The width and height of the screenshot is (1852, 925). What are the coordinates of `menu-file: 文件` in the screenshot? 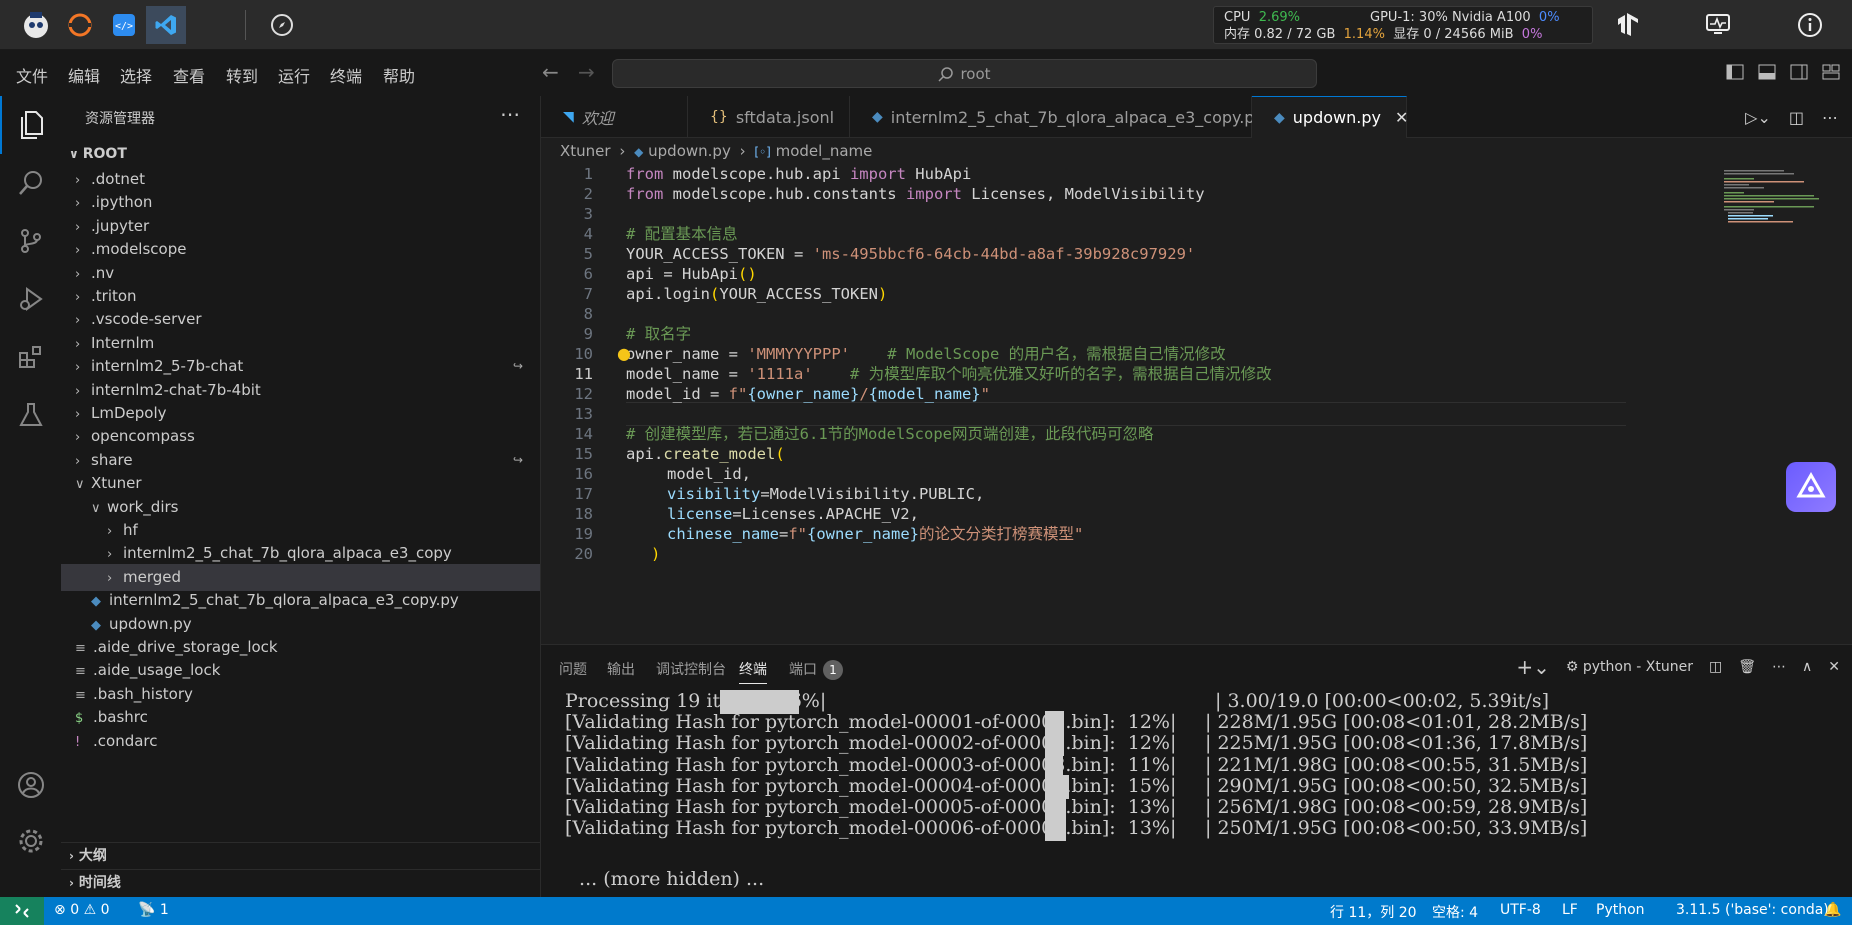 It's located at (32, 75).